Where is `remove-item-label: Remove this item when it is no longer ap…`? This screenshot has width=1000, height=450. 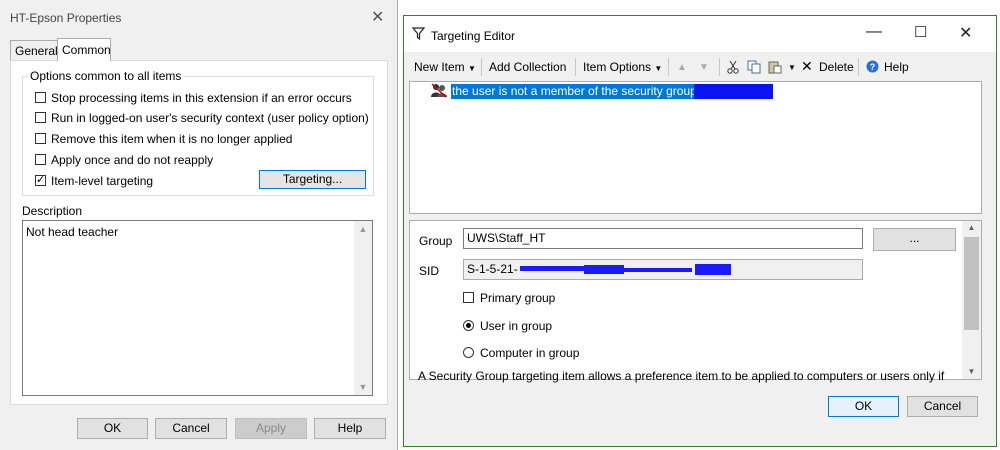
remove-item-label: Remove this item when it is no longer ap… is located at coordinates (172, 139).